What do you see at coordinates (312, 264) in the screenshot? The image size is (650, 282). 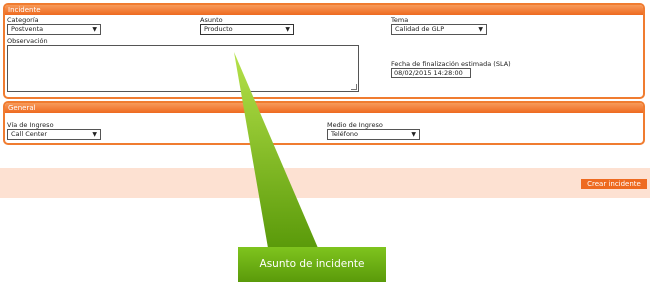 I see `callout-label: Asunto de incidente` at bounding box center [312, 264].